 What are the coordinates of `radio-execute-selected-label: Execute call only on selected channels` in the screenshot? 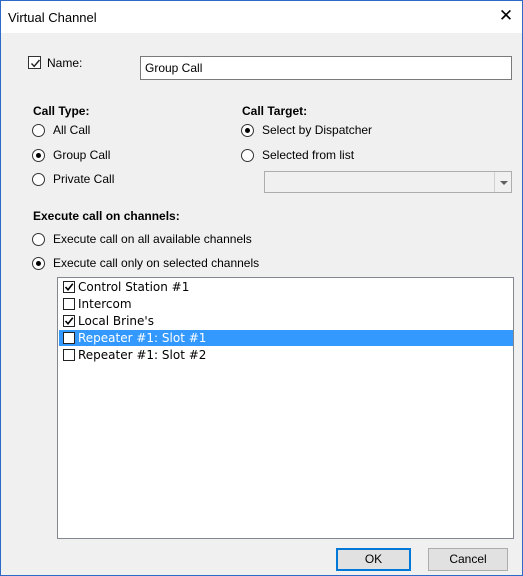 It's located at (156, 263).